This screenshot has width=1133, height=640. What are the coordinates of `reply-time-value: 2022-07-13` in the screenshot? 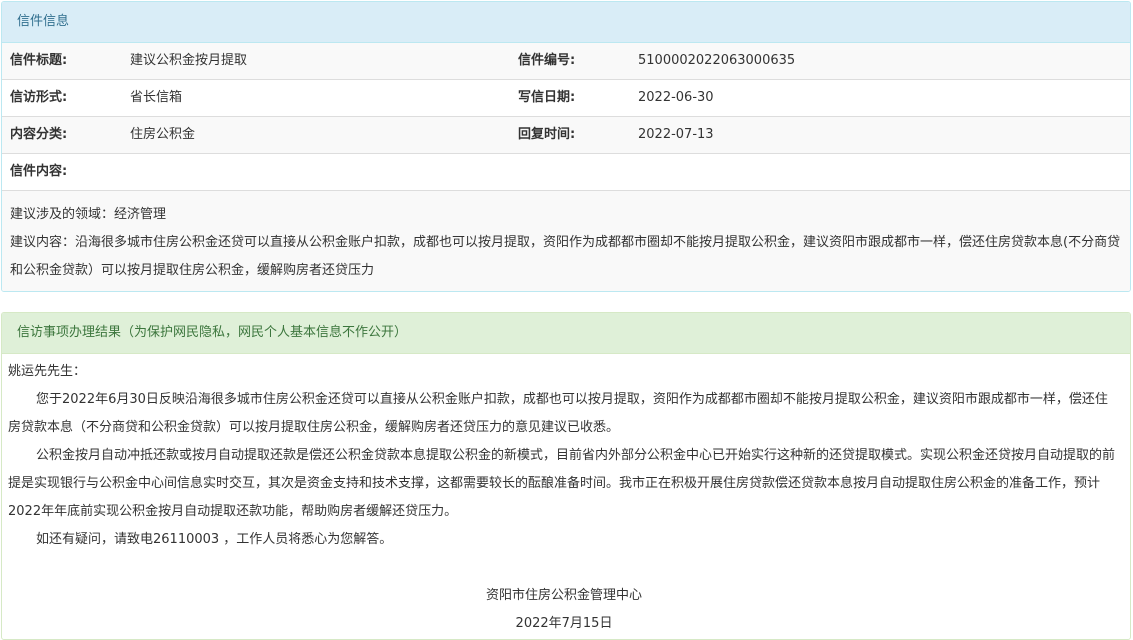 It's located at (676, 134).